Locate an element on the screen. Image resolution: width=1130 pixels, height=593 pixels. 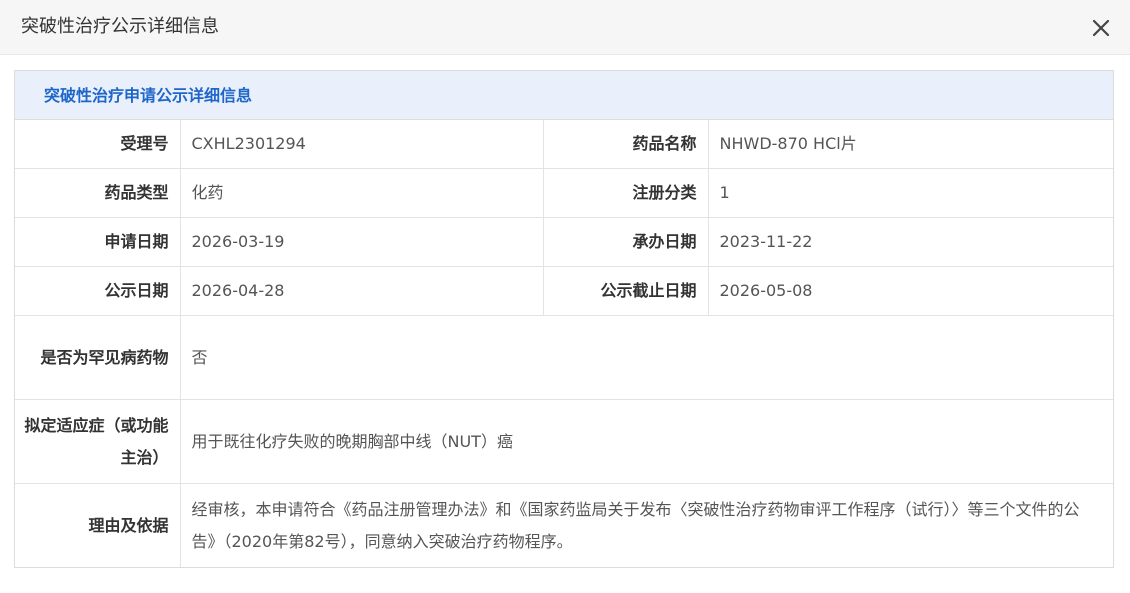
label-rare-disease: 是否为罕见病药物 is located at coordinates (97, 357).